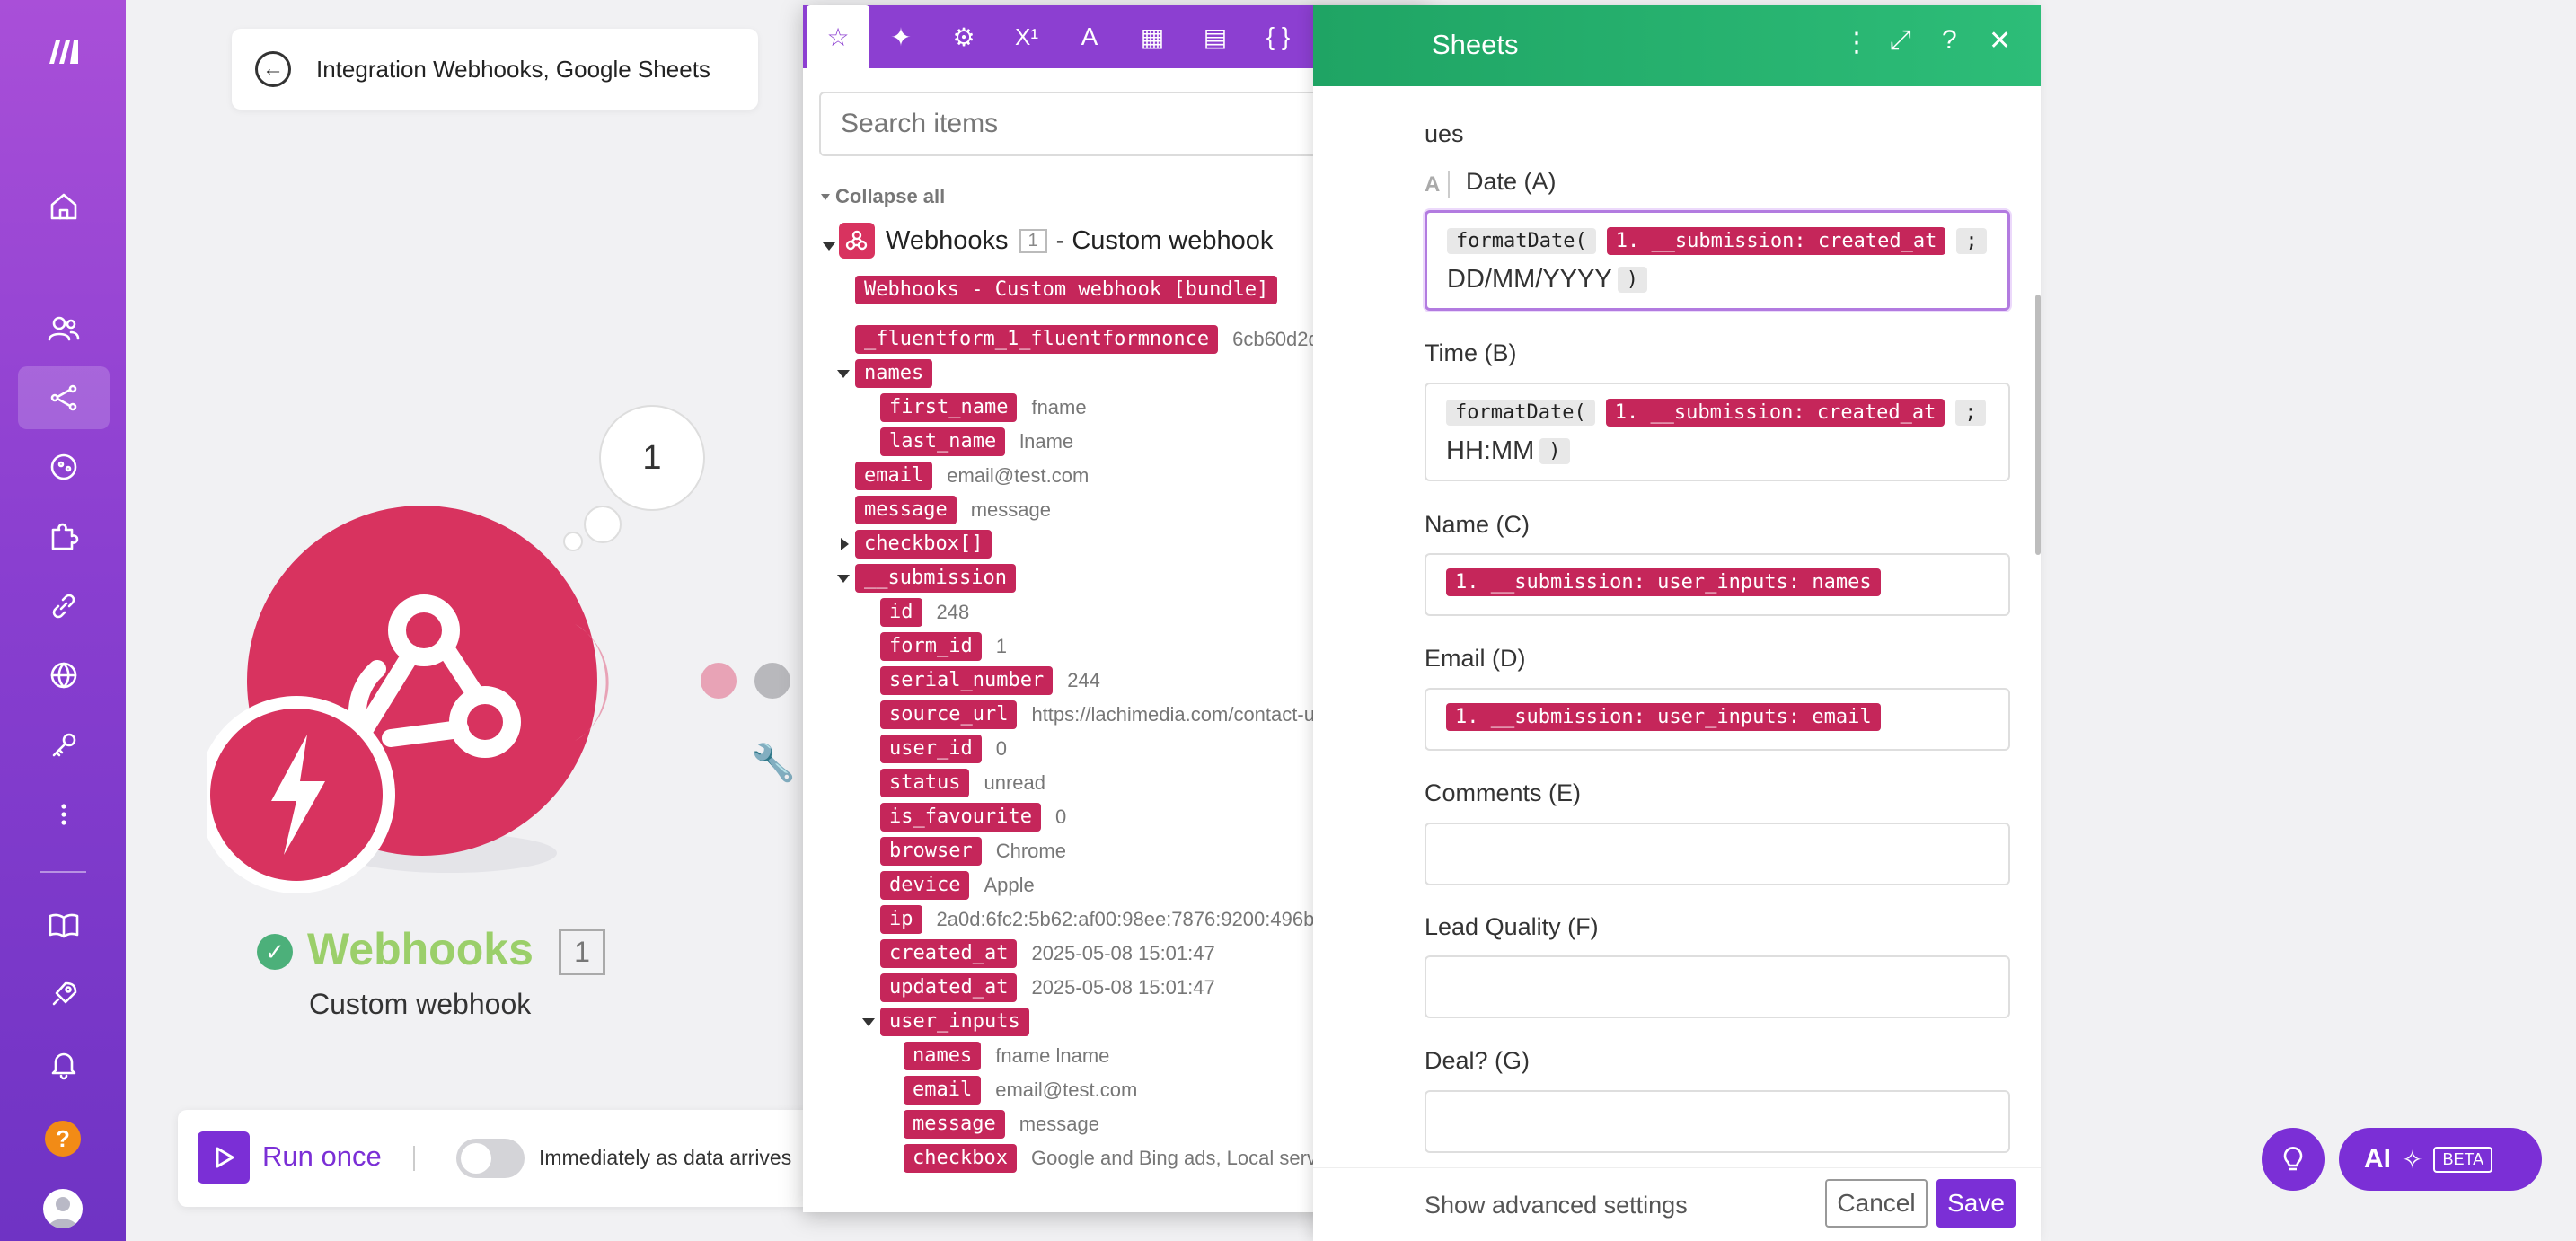 The height and width of the screenshot is (1241, 2576). Describe the element at coordinates (900, 36) in the screenshot. I see `ai-sparkle-icon: ✦` at that location.